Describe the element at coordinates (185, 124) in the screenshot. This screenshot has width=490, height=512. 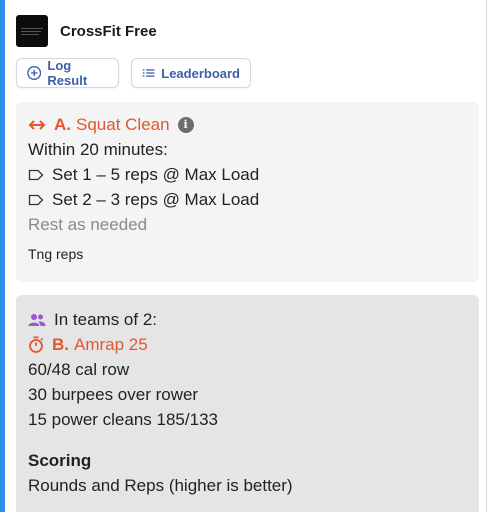
I see `info-icon: i` at that location.